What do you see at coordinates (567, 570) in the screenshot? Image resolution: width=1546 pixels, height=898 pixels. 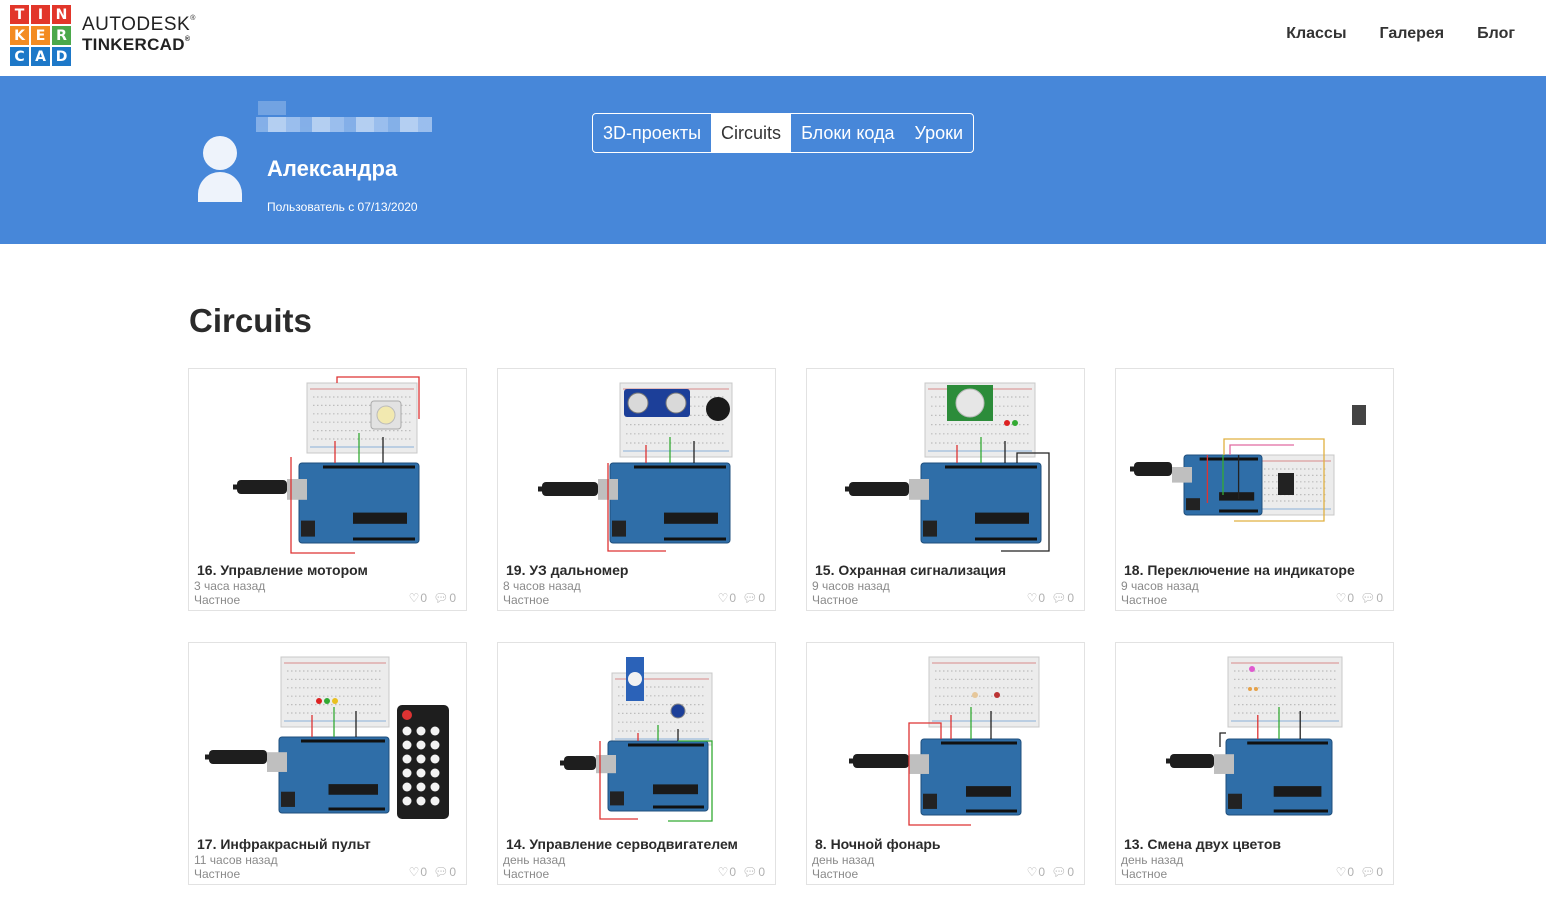 I see `card-title: 19. УЗ дальномер` at bounding box center [567, 570].